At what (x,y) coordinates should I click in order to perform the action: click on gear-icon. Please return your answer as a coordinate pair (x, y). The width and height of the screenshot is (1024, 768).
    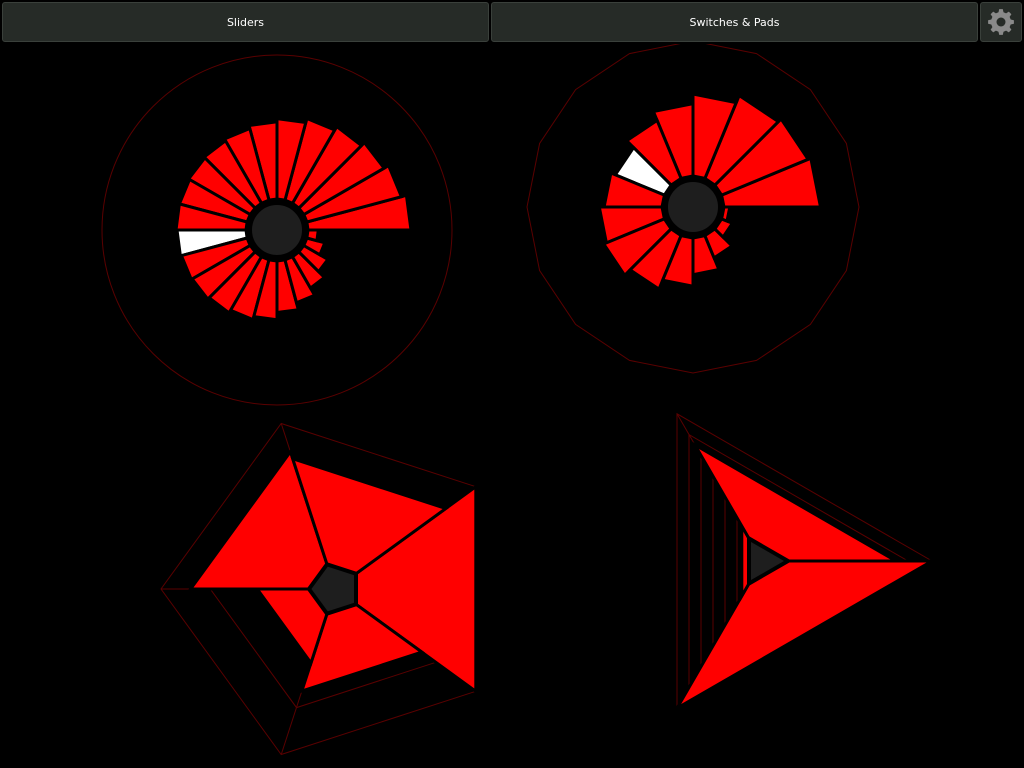
    Looking at the image, I should click on (1001, 22).